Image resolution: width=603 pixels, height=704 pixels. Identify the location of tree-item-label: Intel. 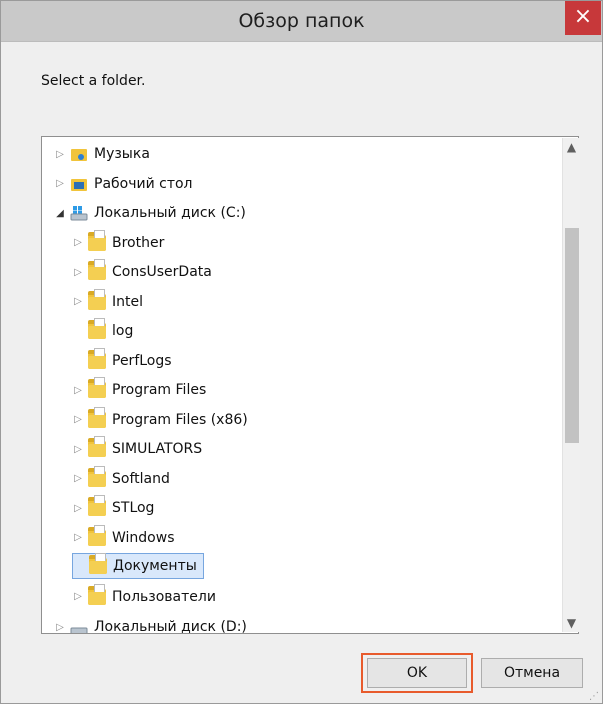
(127, 301).